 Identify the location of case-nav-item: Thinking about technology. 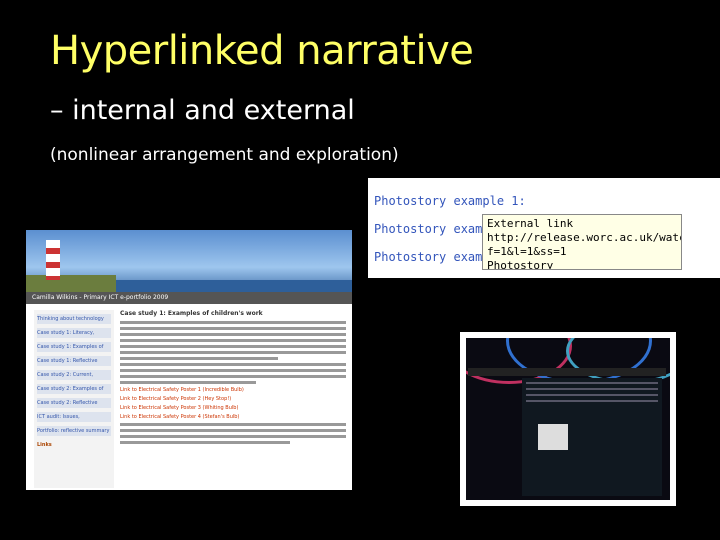
(74, 319).